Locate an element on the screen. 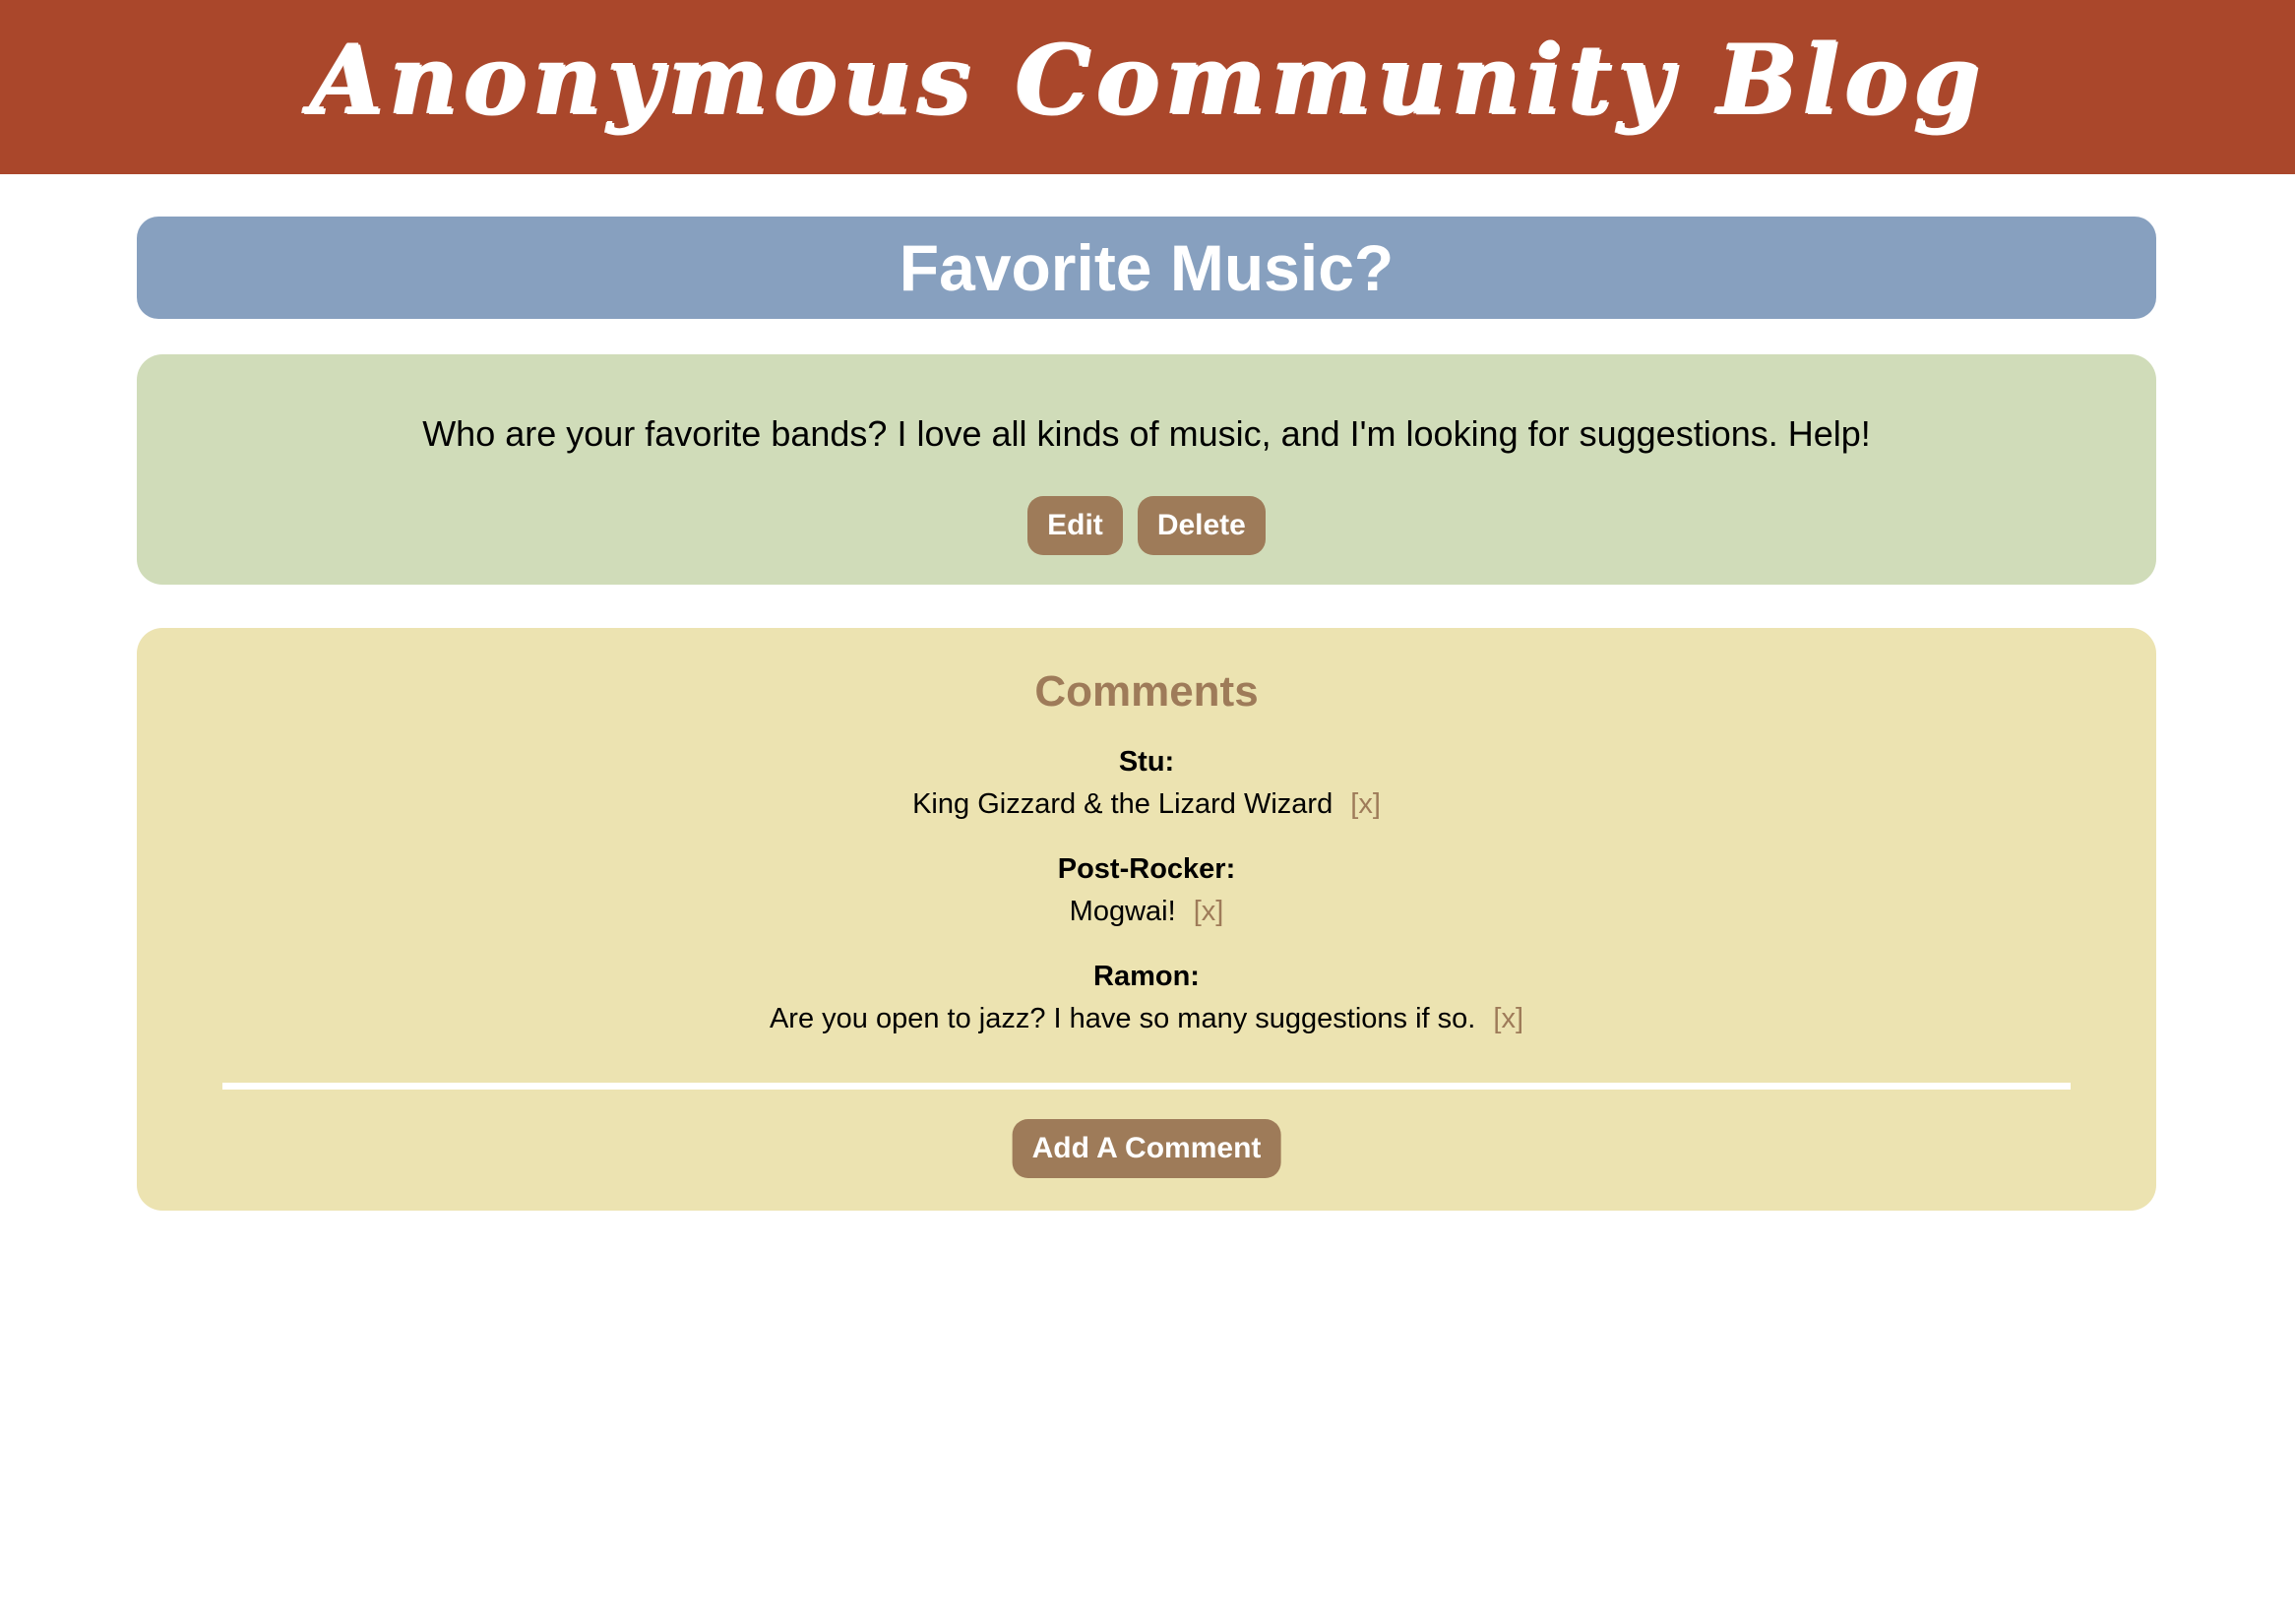  site-title: Anonymous Community Blog is located at coordinates (1147, 79).